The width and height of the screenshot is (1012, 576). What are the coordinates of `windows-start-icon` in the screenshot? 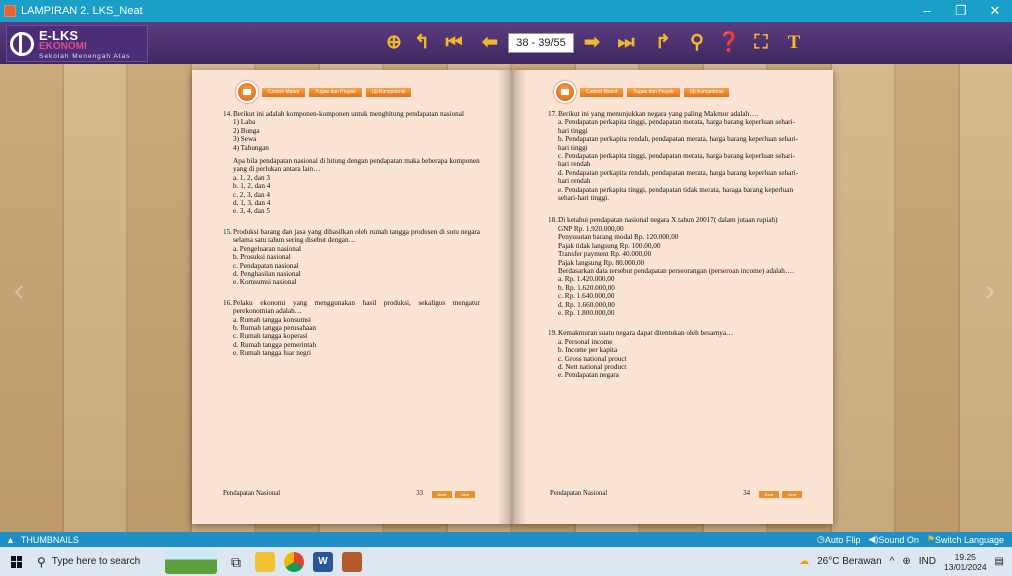 It's located at (17, 561).